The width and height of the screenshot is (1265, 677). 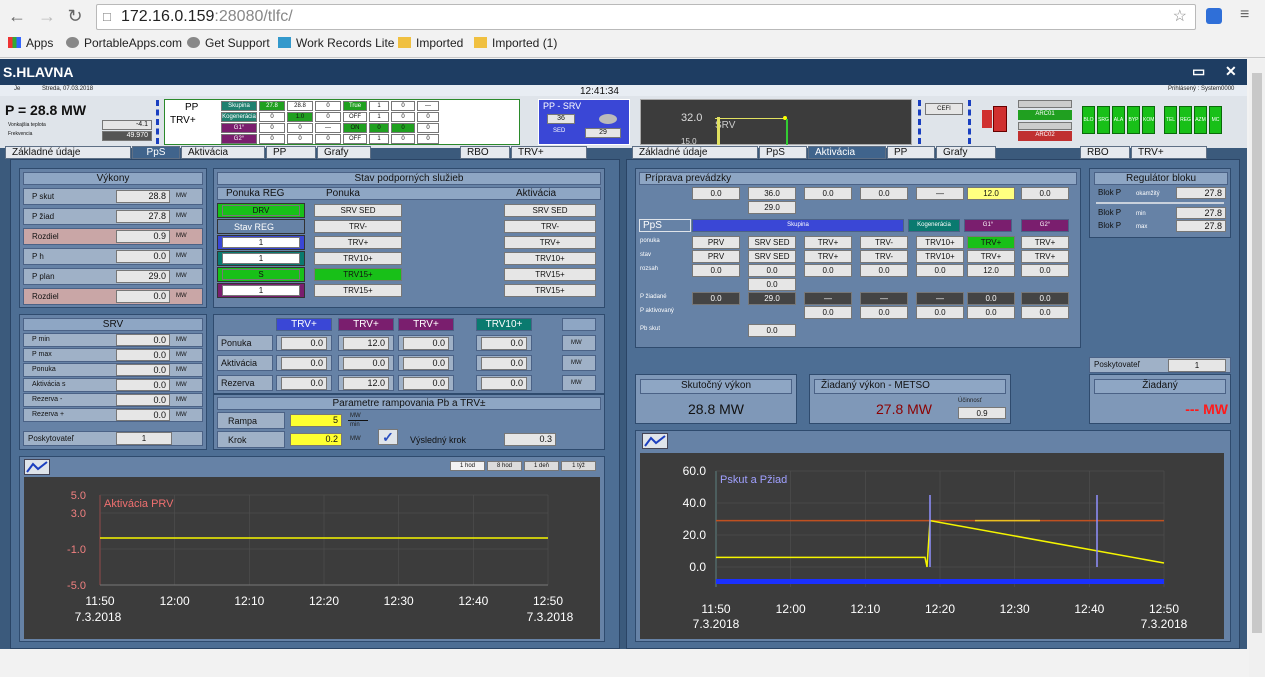 I want to click on rampa-input: 5, so click(x=316, y=420).